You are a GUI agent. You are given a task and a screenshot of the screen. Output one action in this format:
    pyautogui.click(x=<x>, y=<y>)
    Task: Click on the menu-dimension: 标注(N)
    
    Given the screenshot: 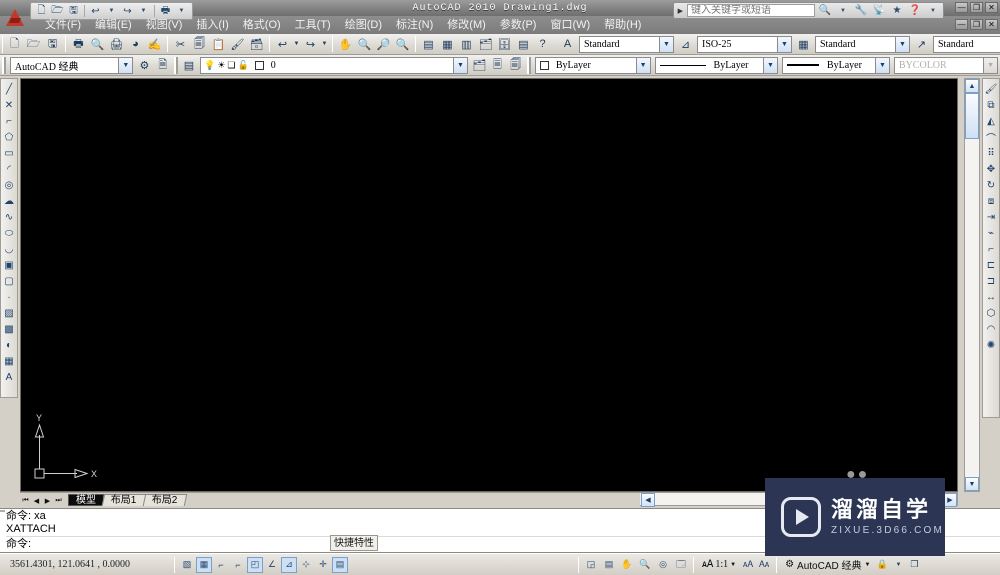 What is the action you would take?
    pyautogui.click(x=414, y=25)
    